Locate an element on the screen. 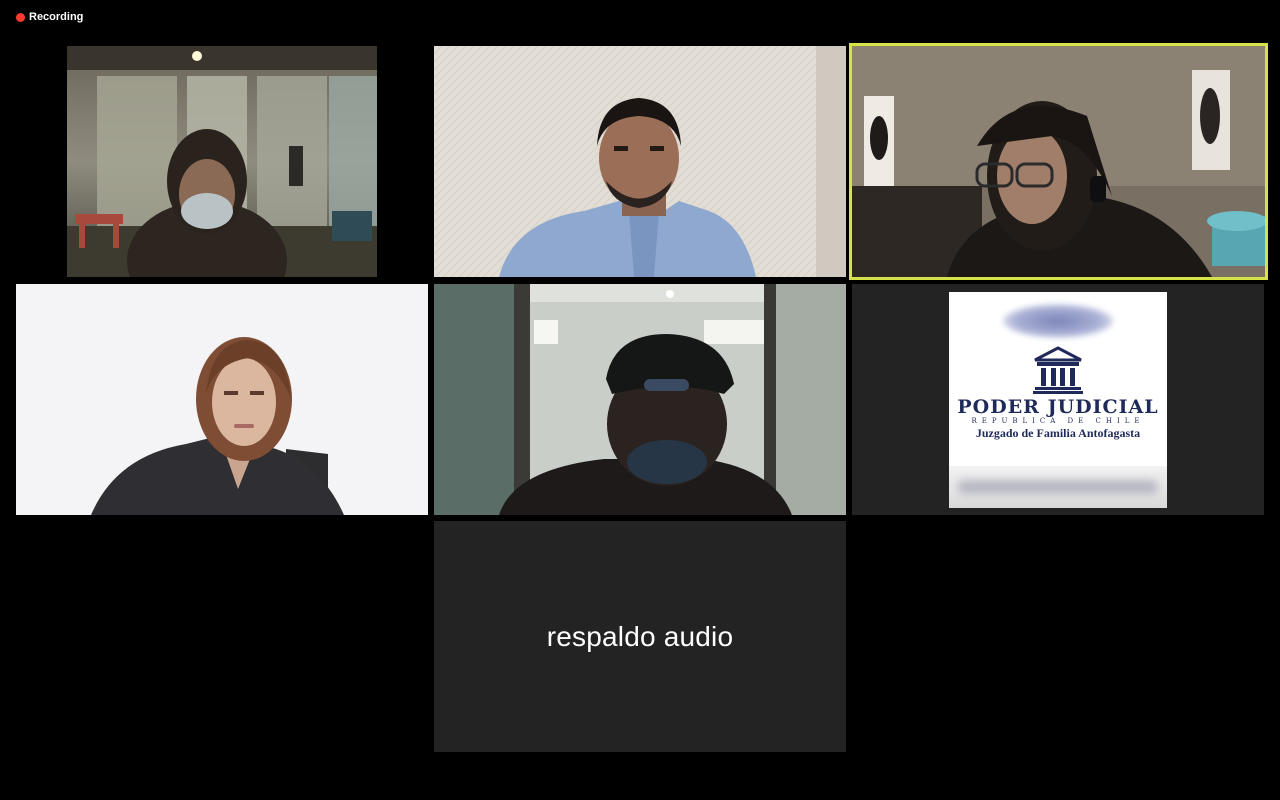 The height and width of the screenshot is (800, 1280). recording-dot-icon is located at coordinates (20, 17).